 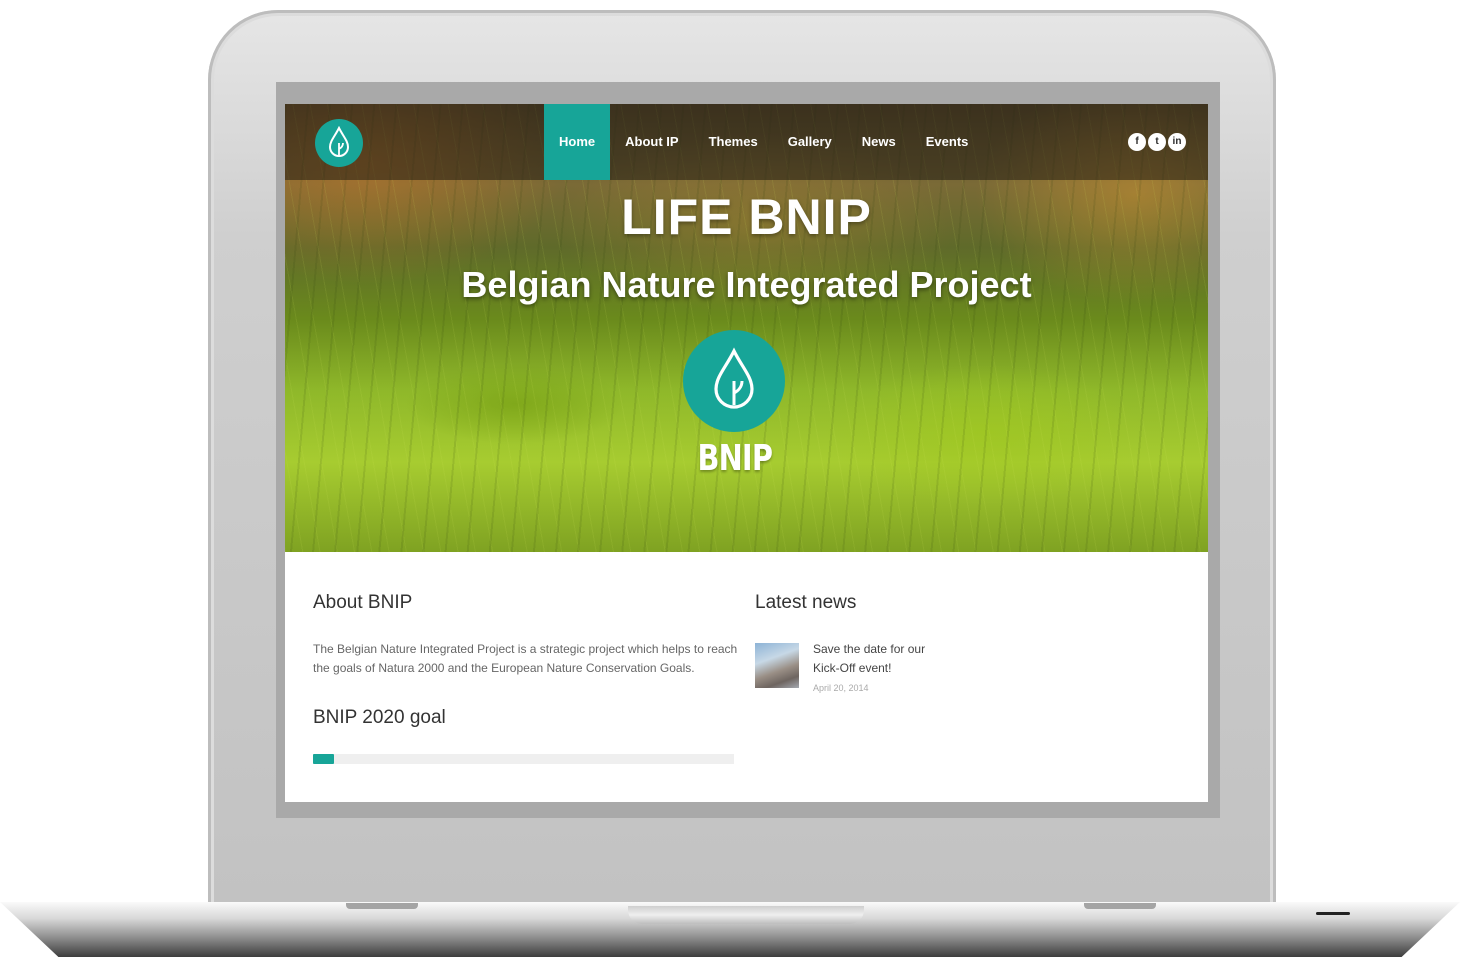 What do you see at coordinates (883, 659) in the screenshot?
I see `news-item-title: Save the date for our Kick-Off event!` at bounding box center [883, 659].